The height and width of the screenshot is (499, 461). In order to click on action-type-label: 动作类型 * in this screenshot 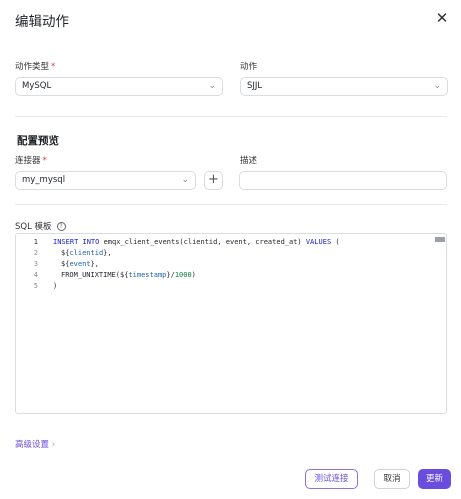, I will do `click(35, 66)`.